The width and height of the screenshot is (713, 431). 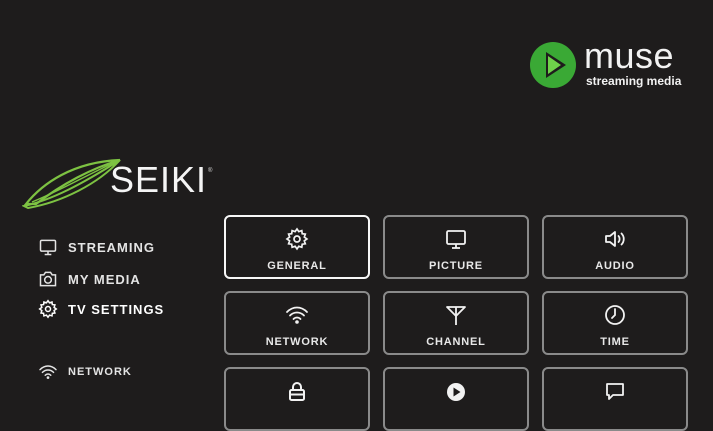 I want to click on muse-play-icon, so click(x=553, y=65).